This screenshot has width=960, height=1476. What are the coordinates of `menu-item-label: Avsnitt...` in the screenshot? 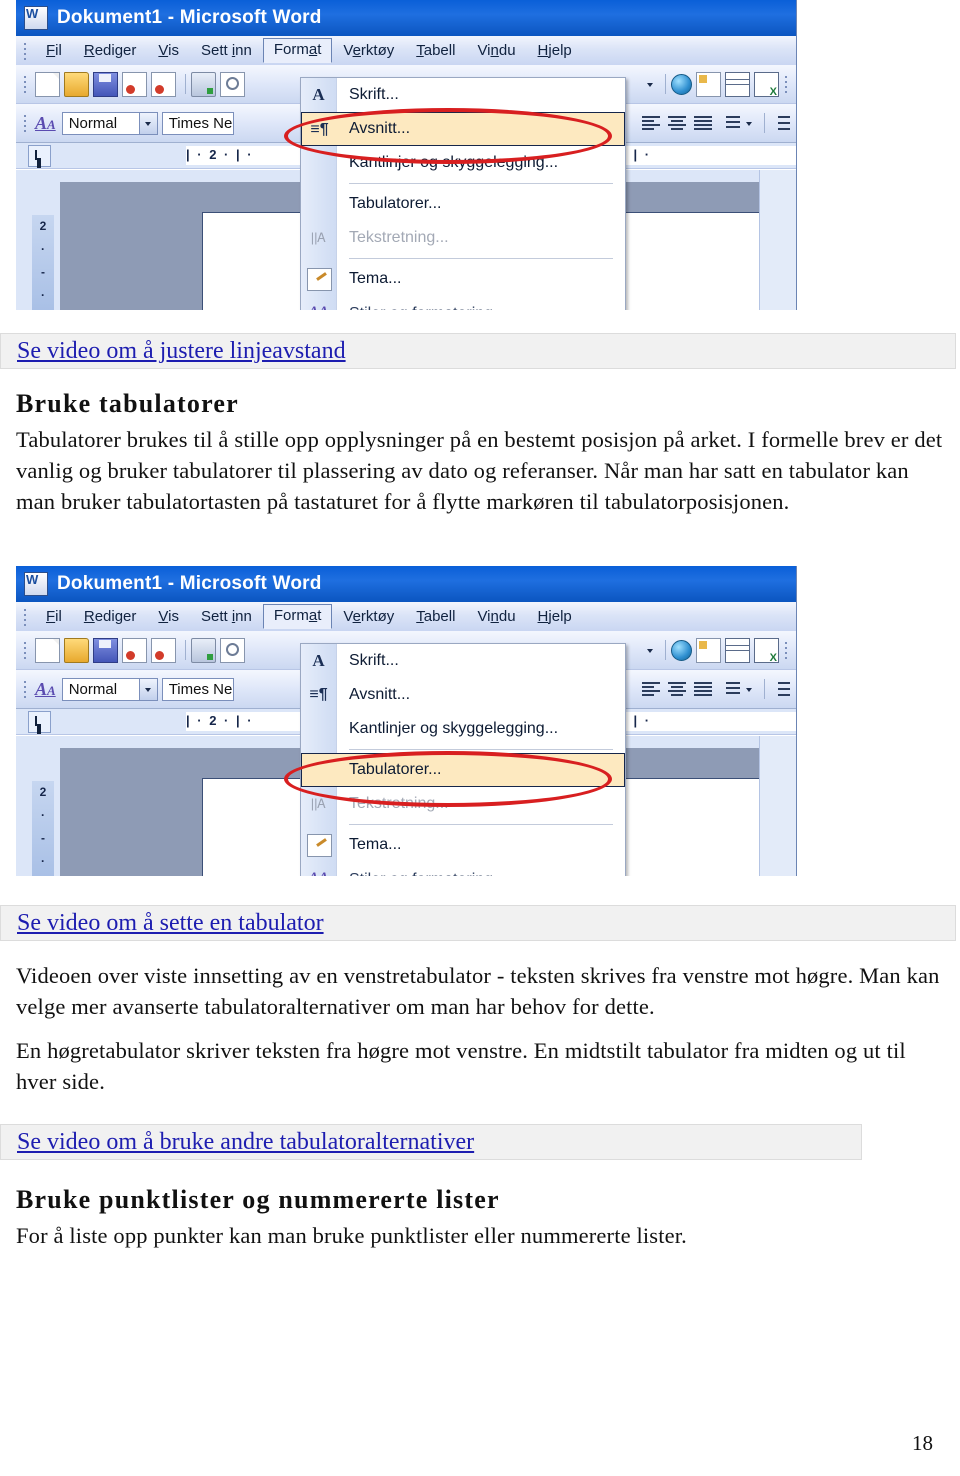 It's located at (380, 694).